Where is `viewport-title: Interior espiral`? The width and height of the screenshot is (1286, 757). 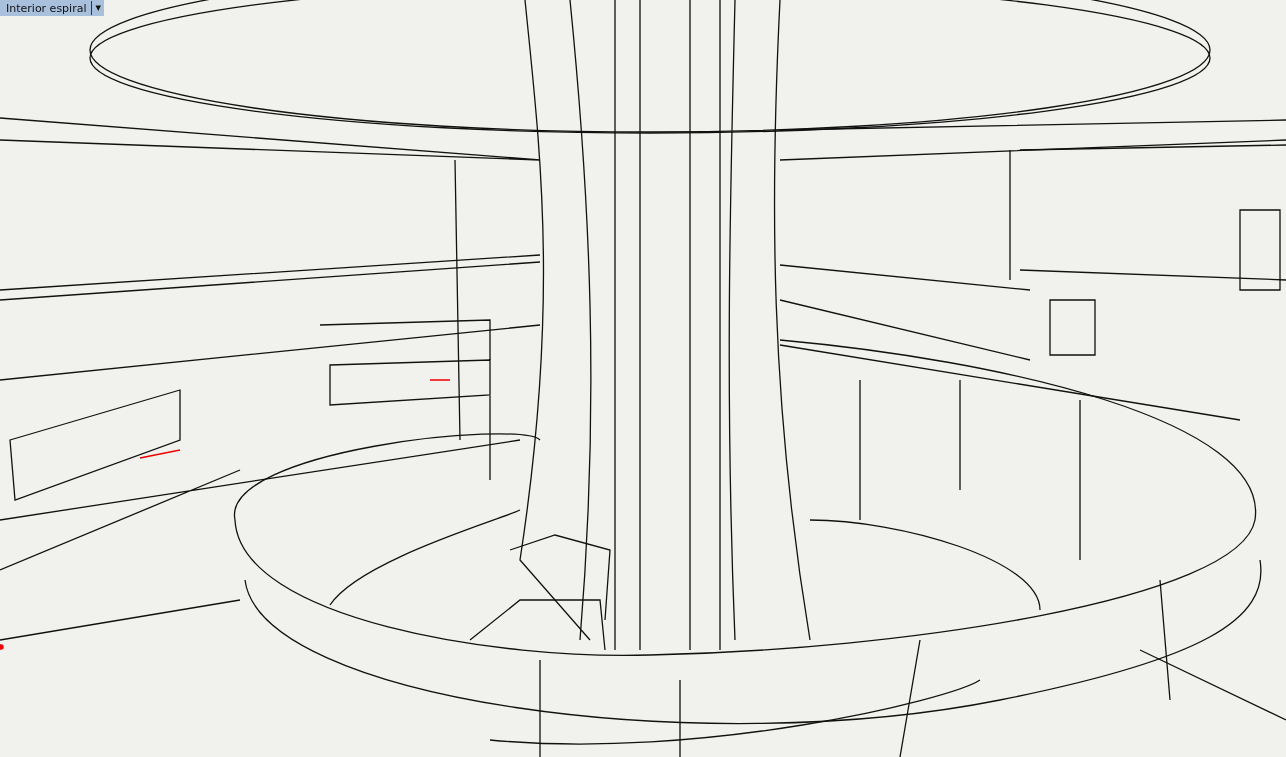
viewport-title: Interior espiral is located at coordinates (46, 8).